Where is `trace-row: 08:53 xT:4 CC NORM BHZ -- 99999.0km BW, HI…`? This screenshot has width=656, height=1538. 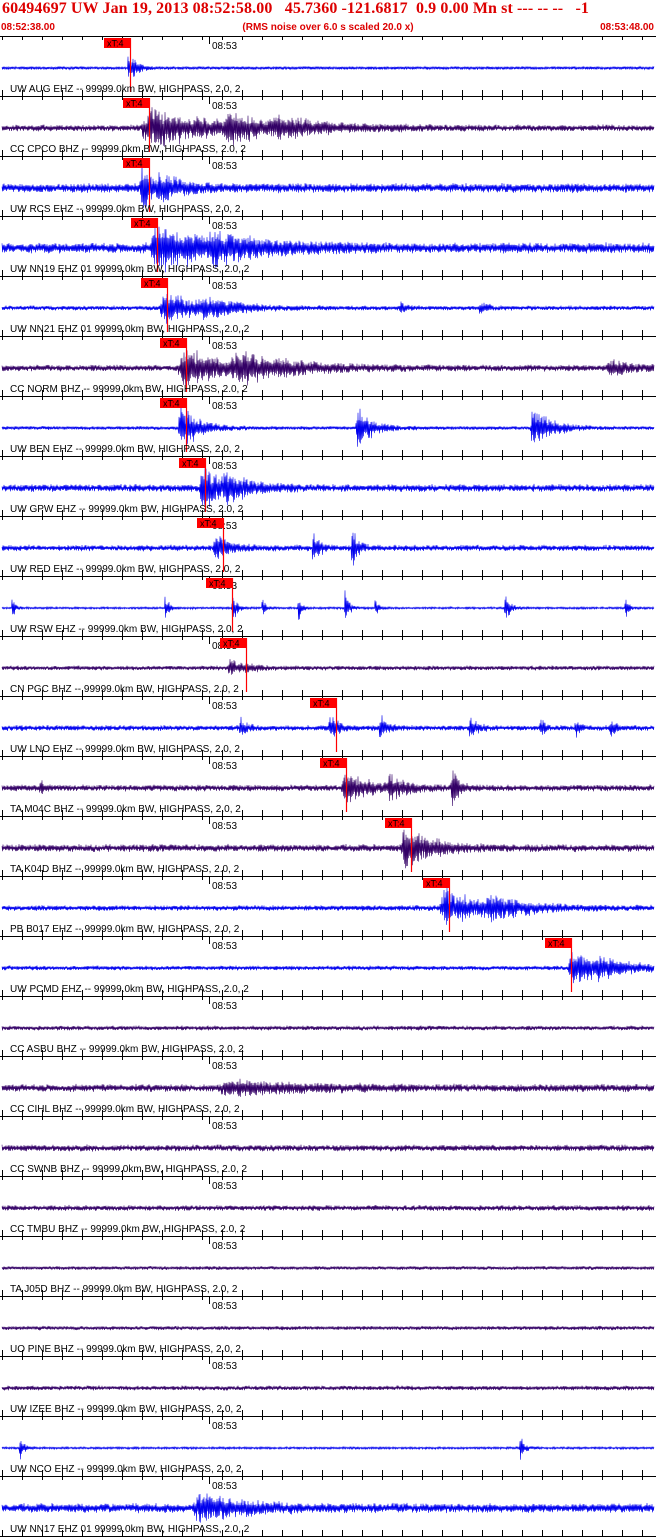
trace-row: 08:53 xT:4 CC NORM BHZ -- 99999.0km BW, HI… is located at coordinates (328, 366).